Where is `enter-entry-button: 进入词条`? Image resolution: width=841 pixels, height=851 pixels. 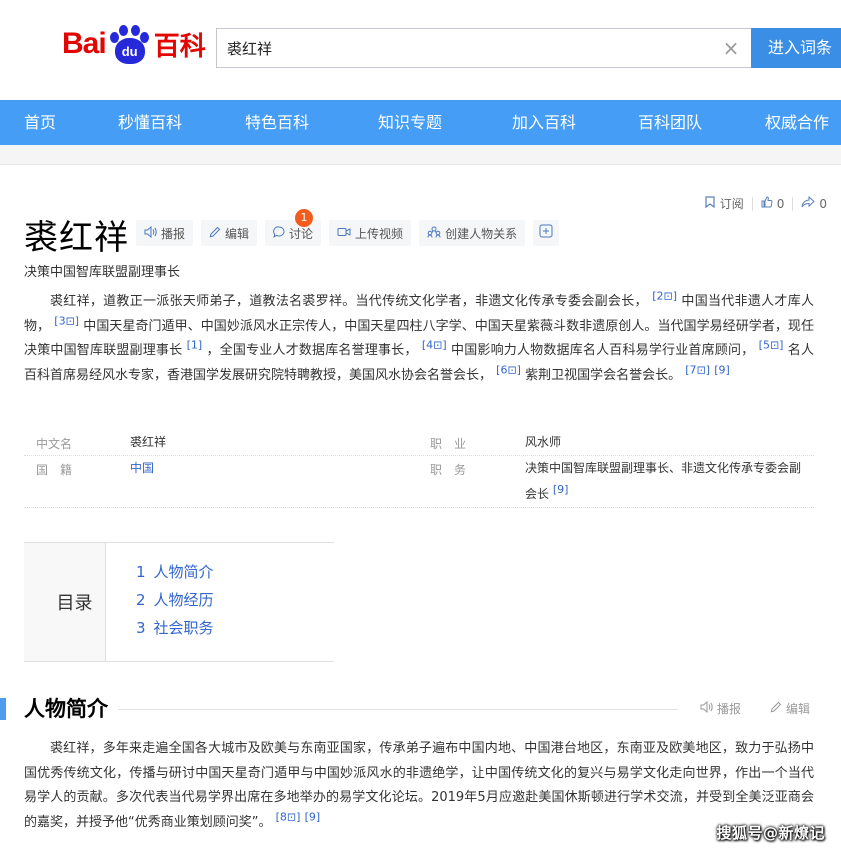
enter-entry-button: 进入词条 is located at coordinates (796, 48).